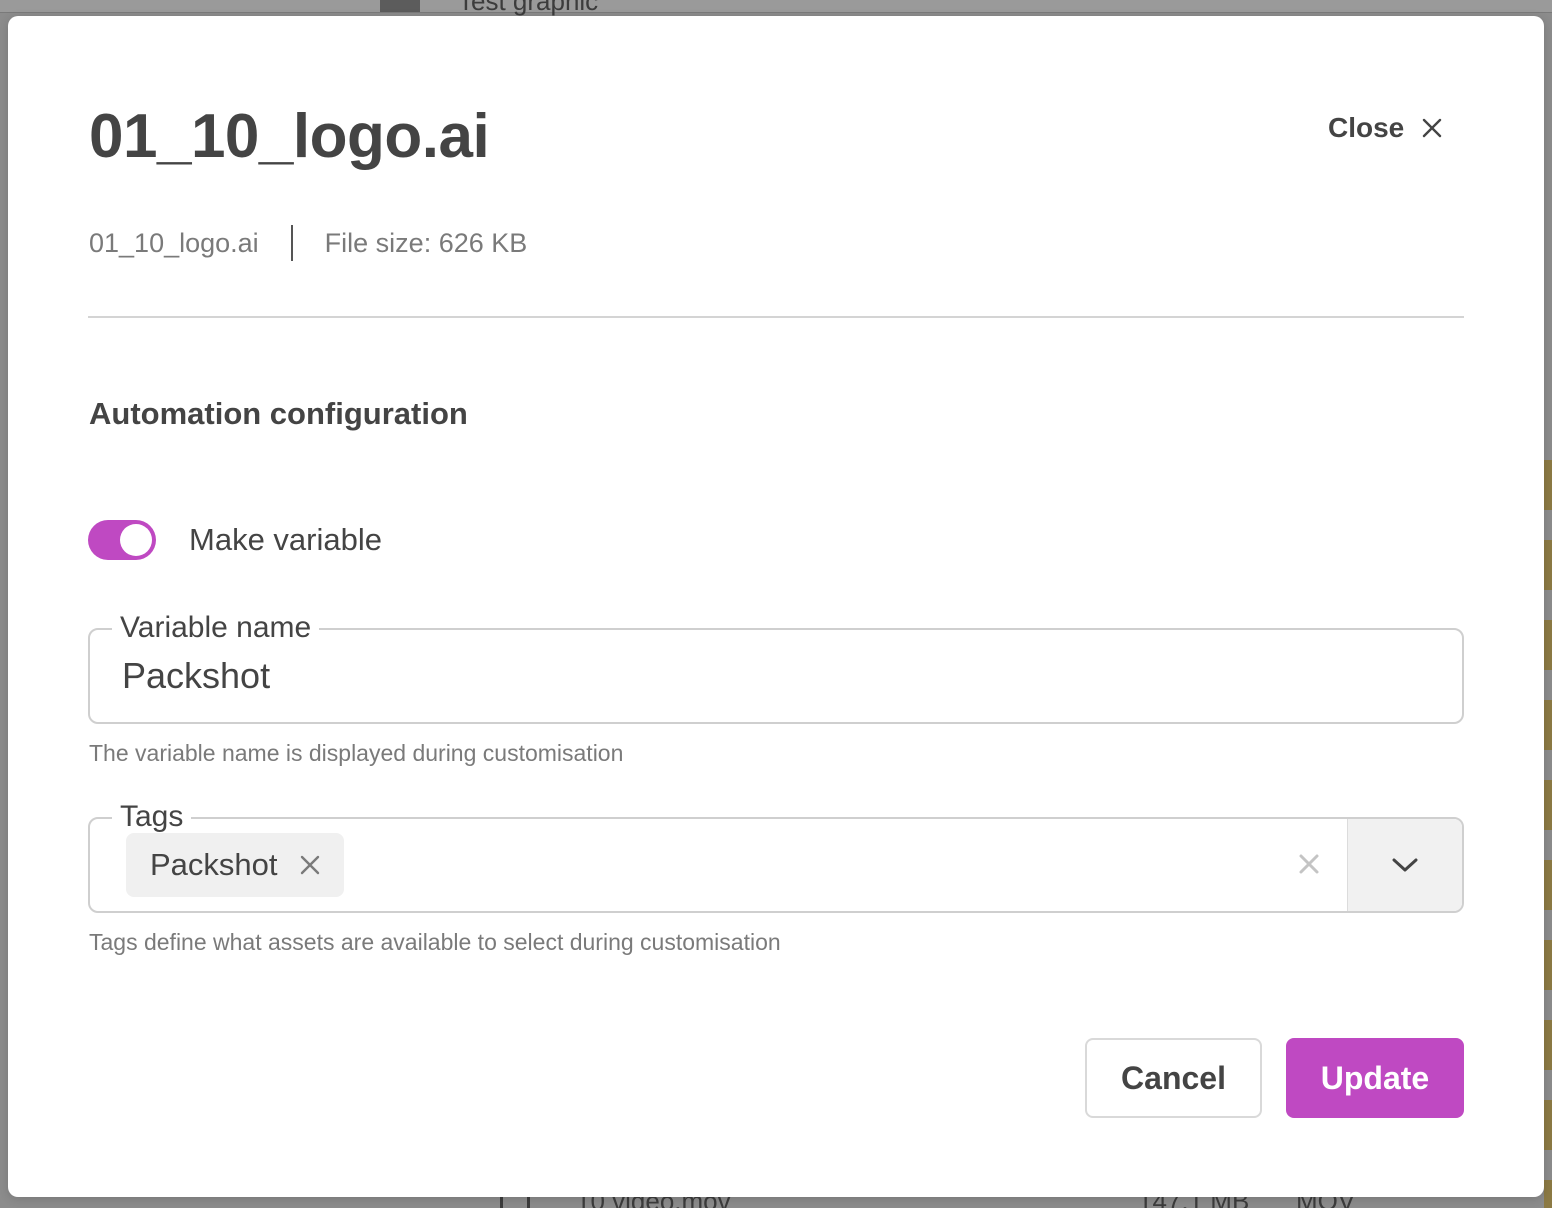 This screenshot has height=1208, width=1552. I want to click on tags-dropdown-button, so click(1404, 865).